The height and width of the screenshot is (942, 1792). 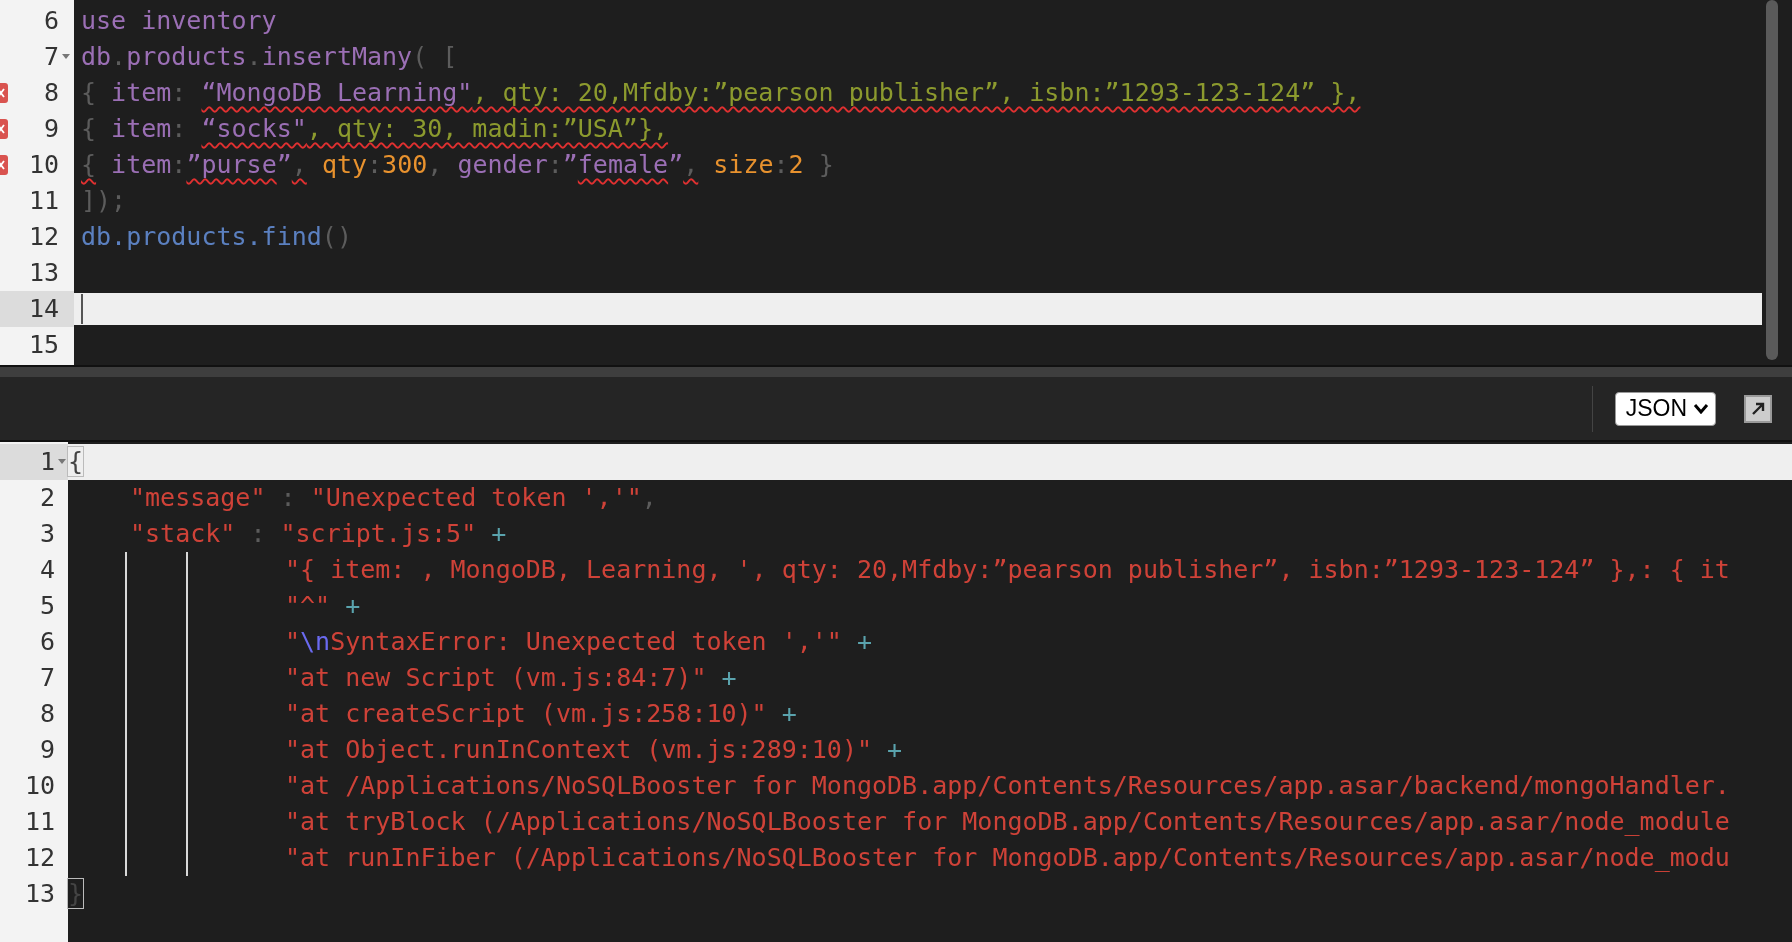 I want to click on code-line: { item: “socks", qty: 30, madin:”USA”},, so click(x=375, y=129).